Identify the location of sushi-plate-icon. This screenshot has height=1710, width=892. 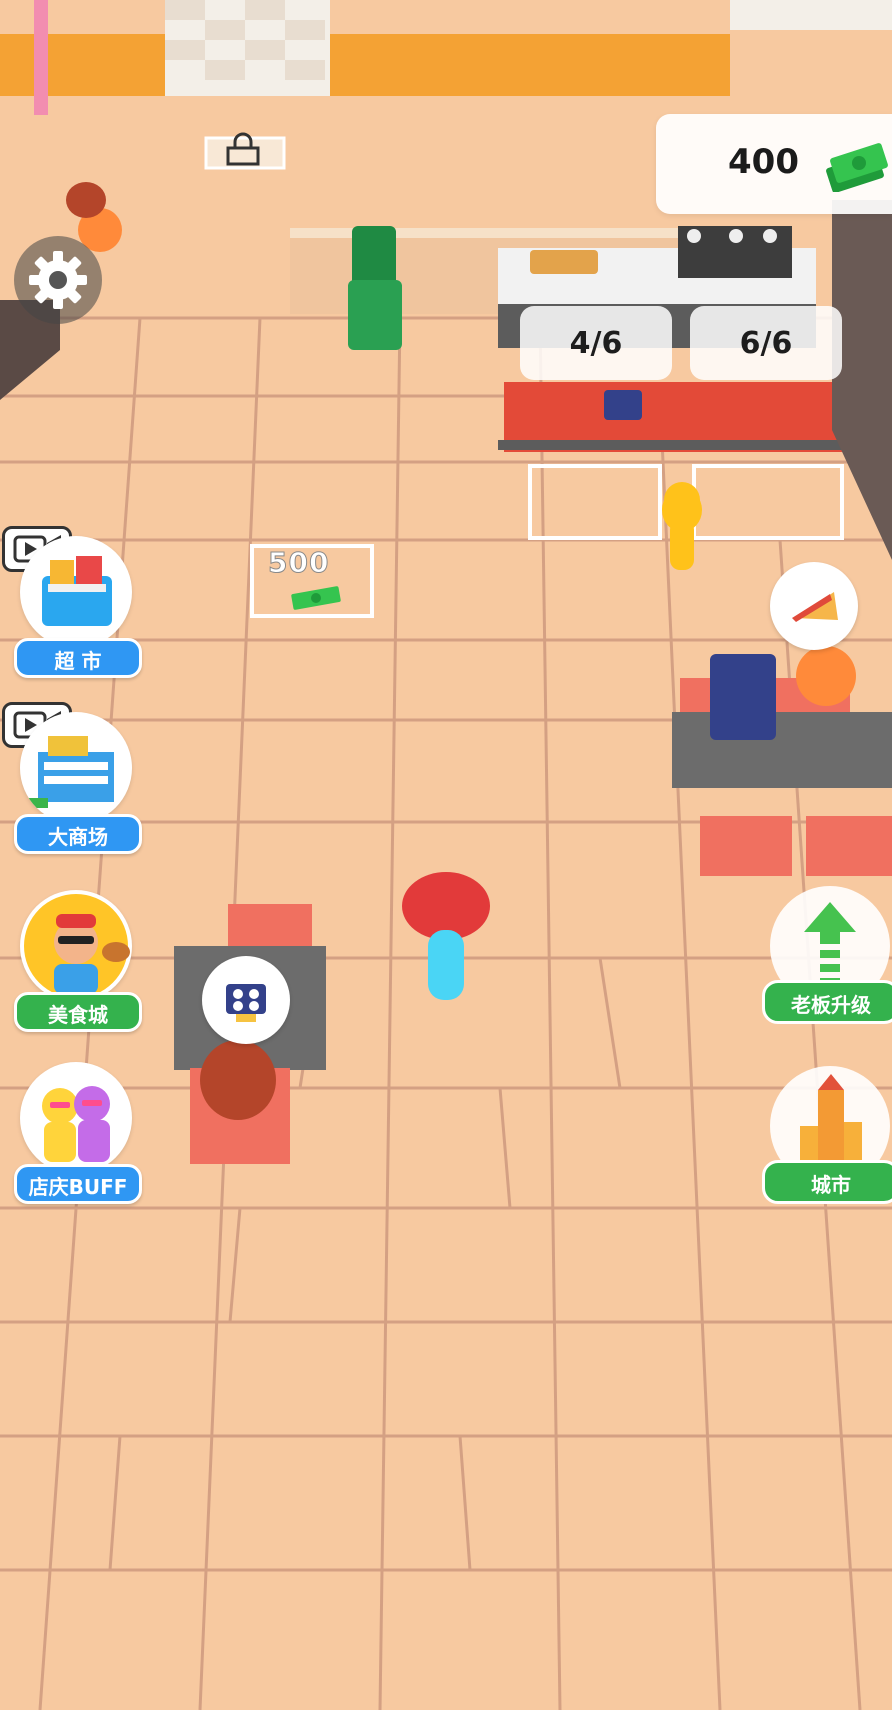
(246, 1003).